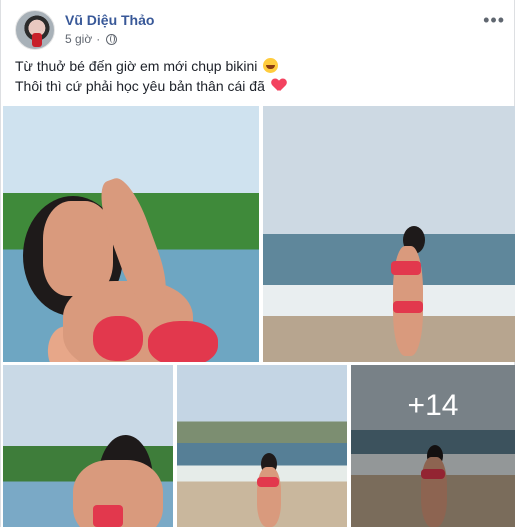  I want to click on post-meta: 5 giờ ·, so click(91, 39).